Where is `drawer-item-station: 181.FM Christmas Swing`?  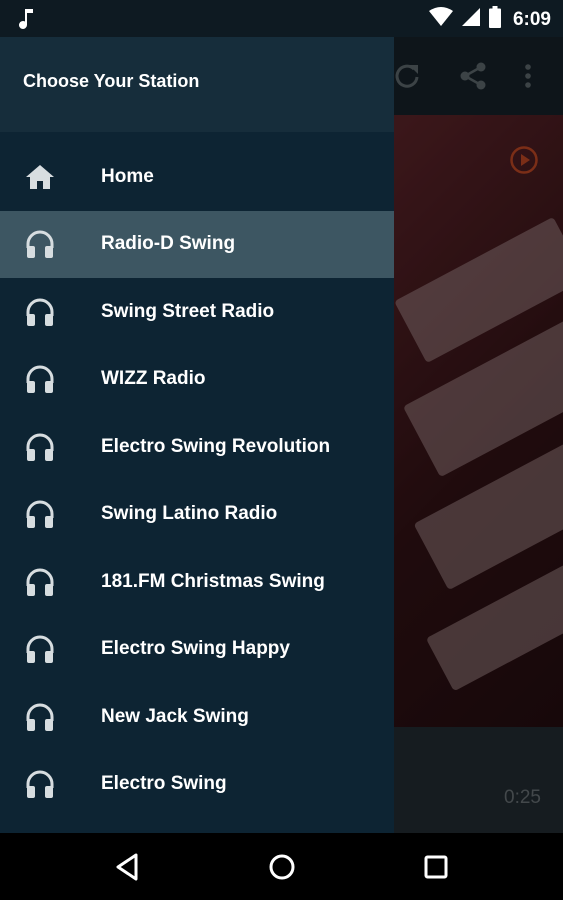 drawer-item-station: 181.FM Christmas Swing is located at coordinates (197, 582).